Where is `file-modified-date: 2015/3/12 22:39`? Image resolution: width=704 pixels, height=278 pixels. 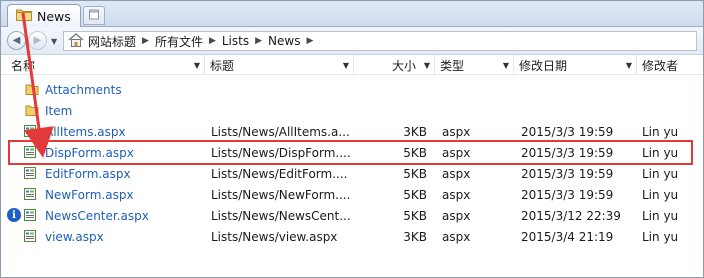
file-modified-date: 2015/3/12 22:39 is located at coordinates (571, 215).